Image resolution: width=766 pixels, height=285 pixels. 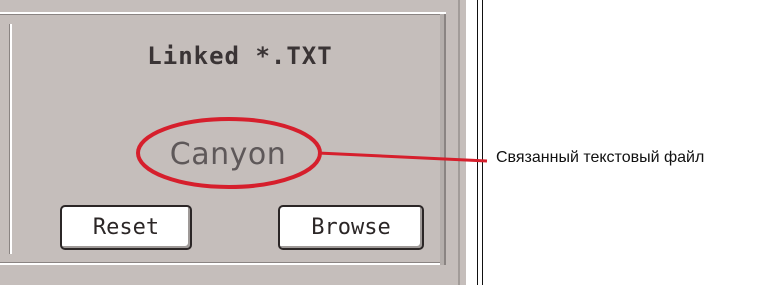 What do you see at coordinates (228, 154) in the screenshot?
I see `linked-file-name: Canyon` at bounding box center [228, 154].